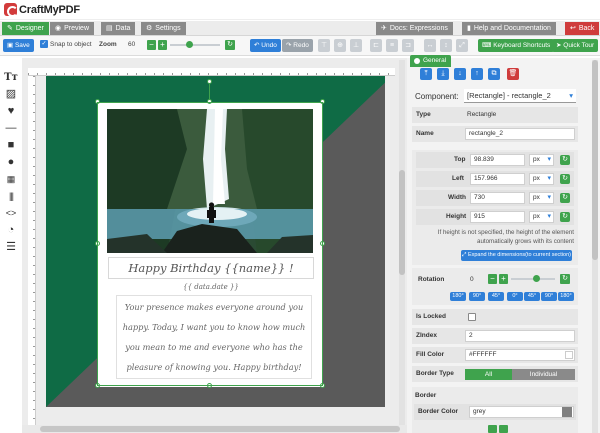  What do you see at coordinates (376, 45) in the screenshot?
I see `align-left-icon: ⊏` at bounding box center [376, 45].